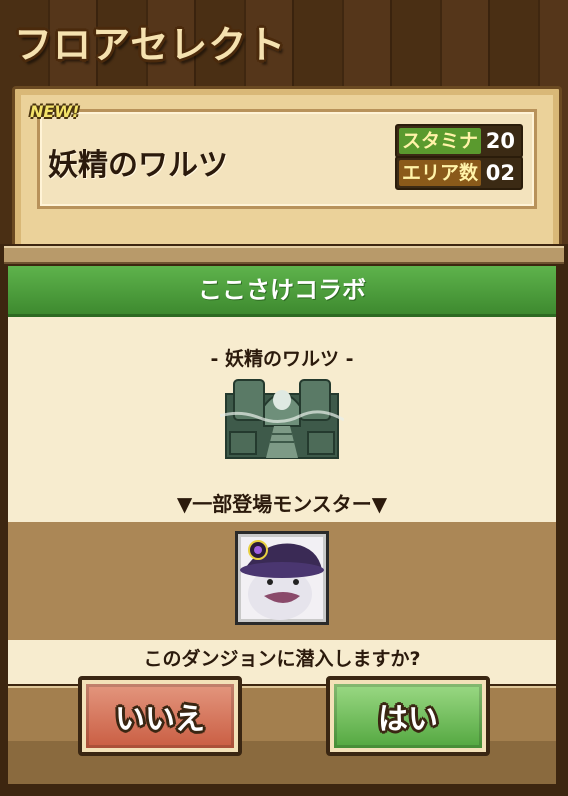 The image size is (568, 796). What do you see at coordinates (440, 173) in the screenshot?
I see `area-count-label: エリア数` at bounding box center [440, 173].